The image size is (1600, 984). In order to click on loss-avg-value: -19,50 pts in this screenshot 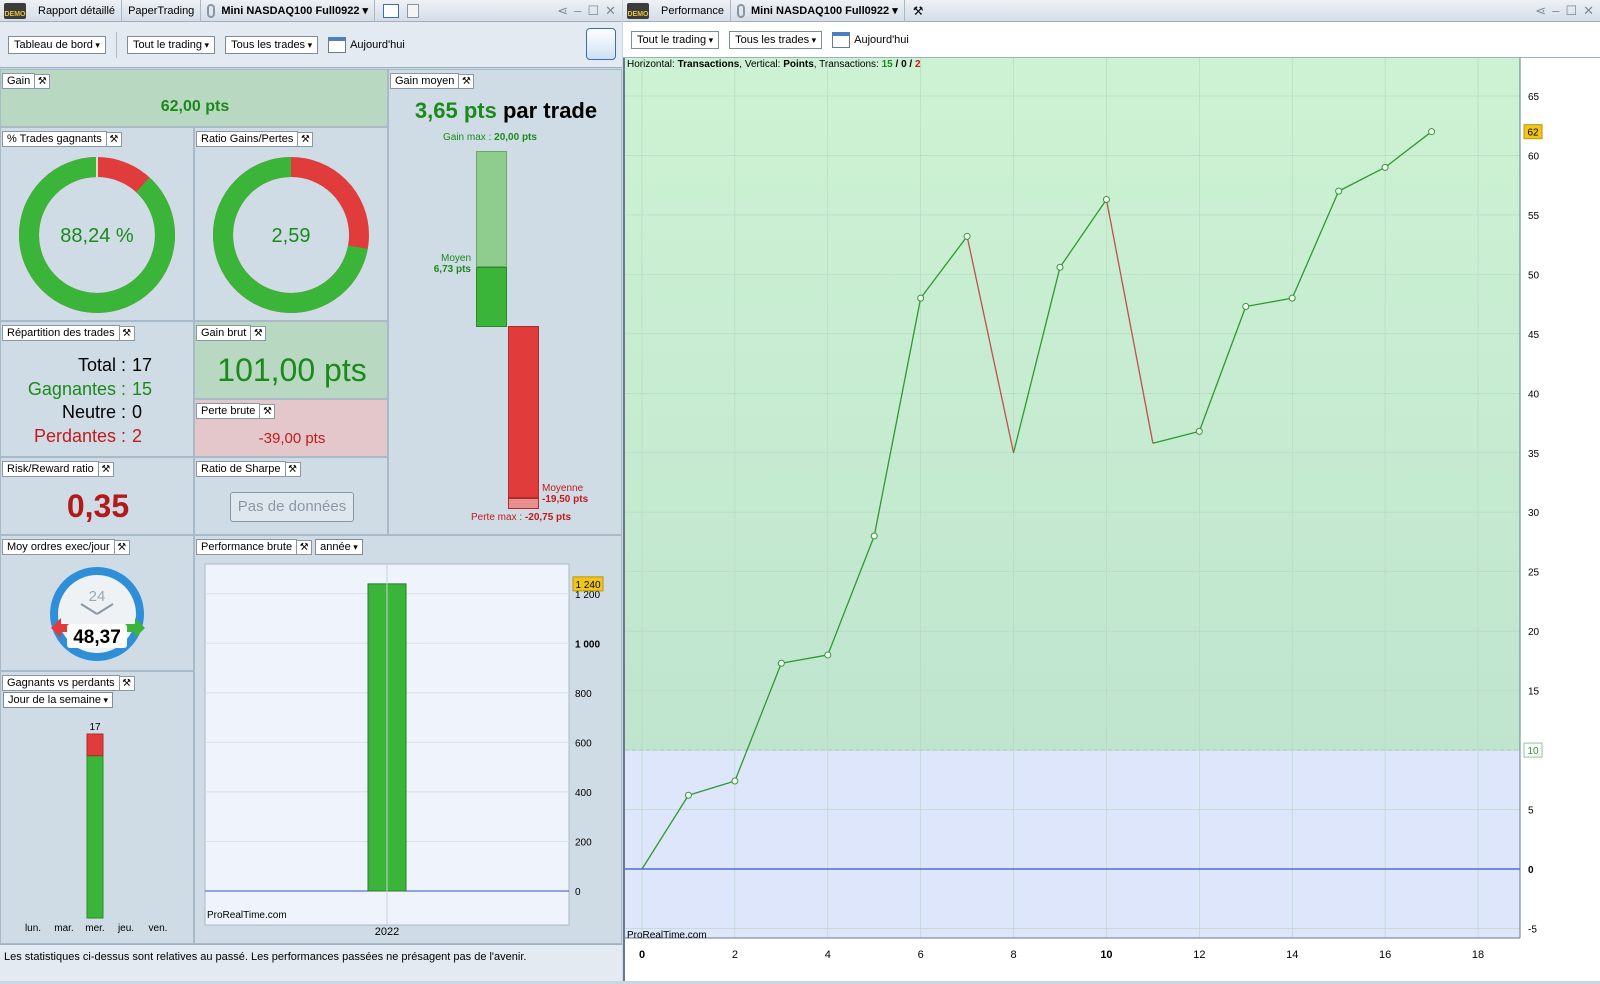, I will do `click(565, 499)`.